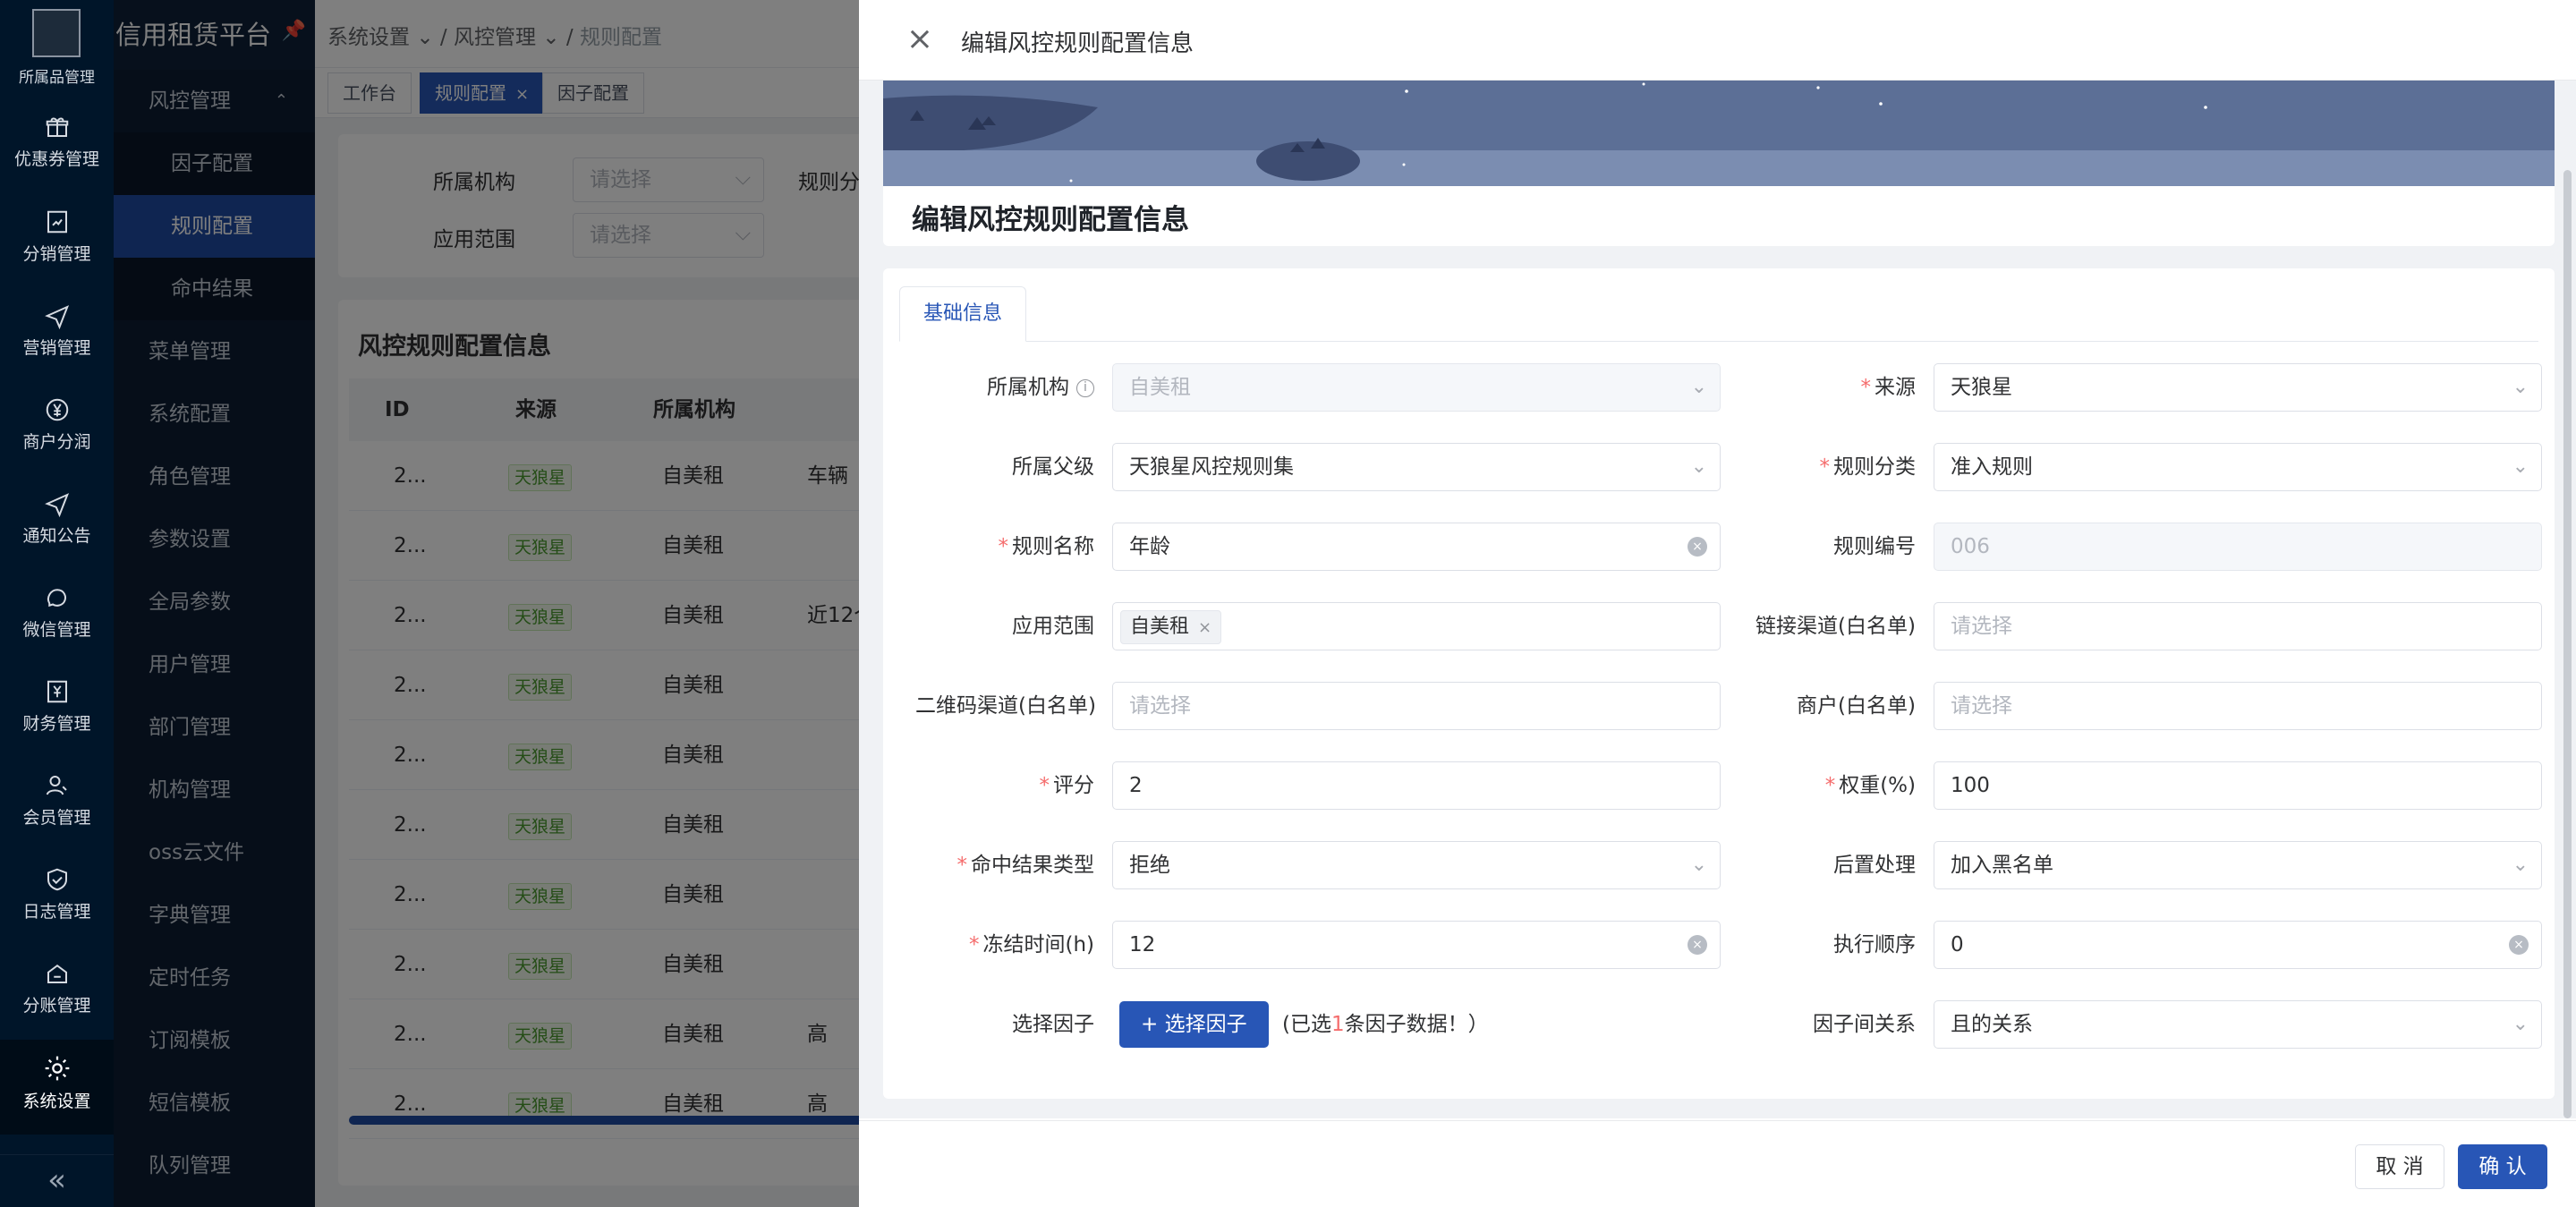 The height and width of the screenshot is (1207, 2576). I want to click on select-factor-button: + 选择因子, so click(1194, 1024).